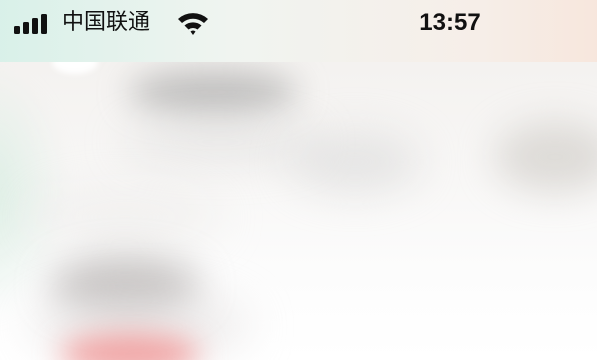 Image resolution: width=597 pixels, height=360 pixels. Describe the element at coordinates (34, 23) in the screenshot. I see `cellular-signal-icon` at that location.